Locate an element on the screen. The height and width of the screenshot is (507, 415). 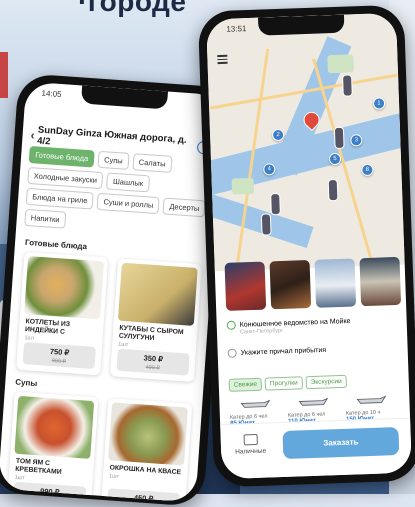
menu-icon is located at coordinates (222, 59).